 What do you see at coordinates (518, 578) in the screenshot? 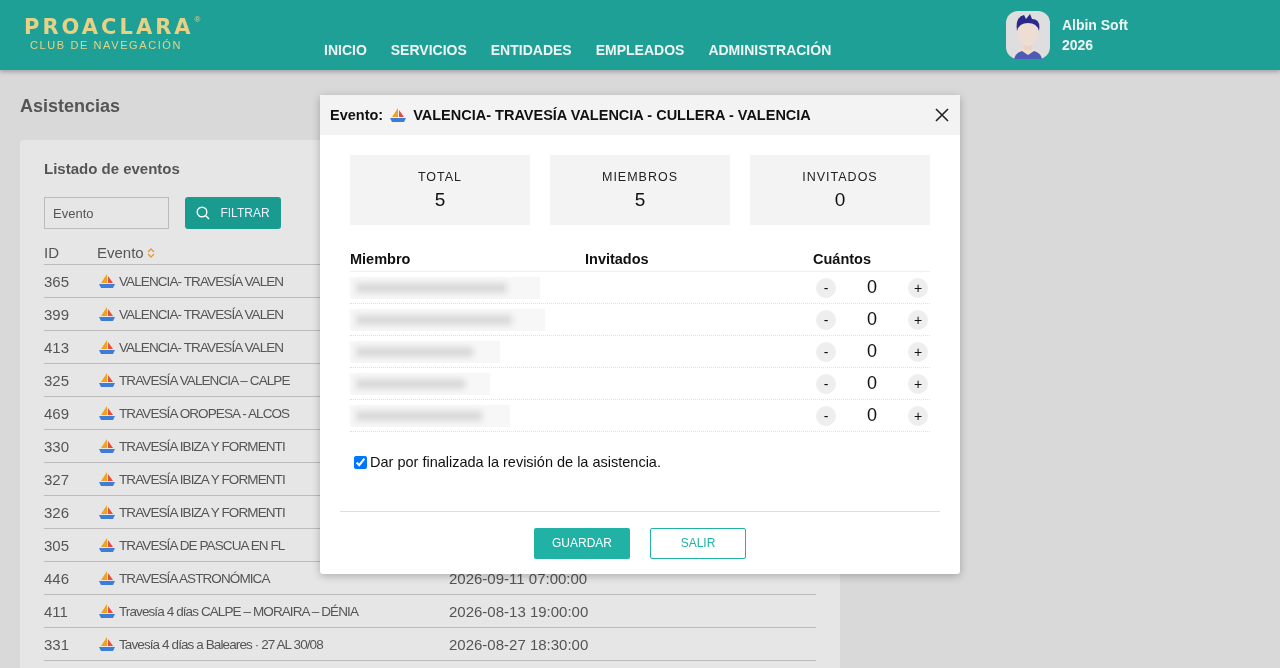
I see `table-cell: 2026-09-11 07:00:00` at bounding box center [518, 578].